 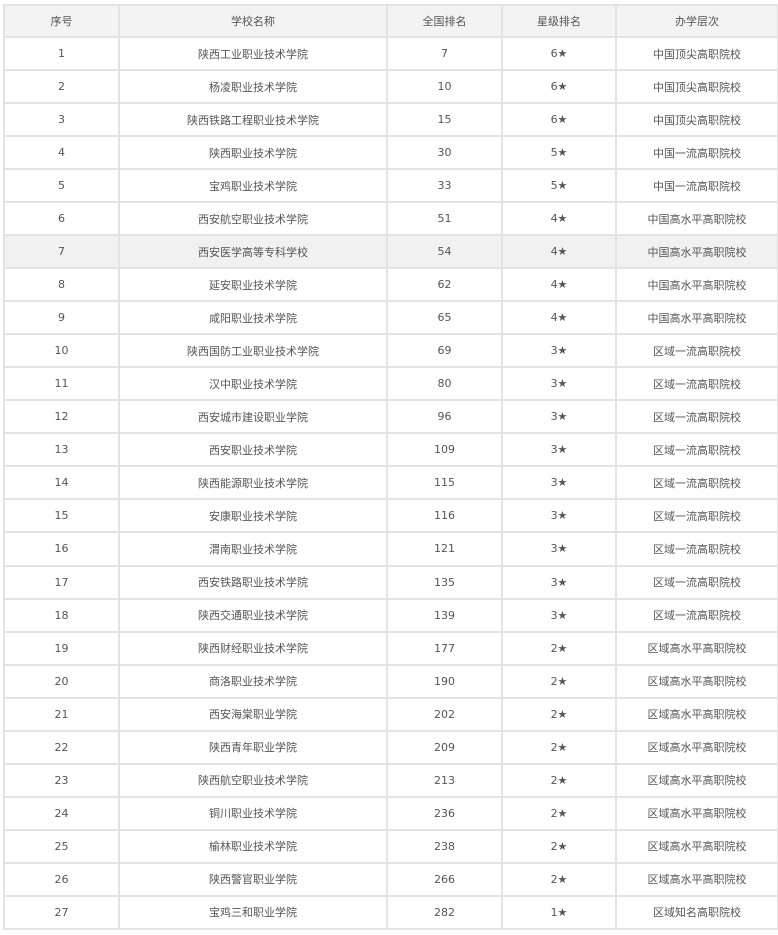 What do you see at coordinates (61, 285) in the screenshot?
I see `index-cell: 8` at bounding box center [61, 285].